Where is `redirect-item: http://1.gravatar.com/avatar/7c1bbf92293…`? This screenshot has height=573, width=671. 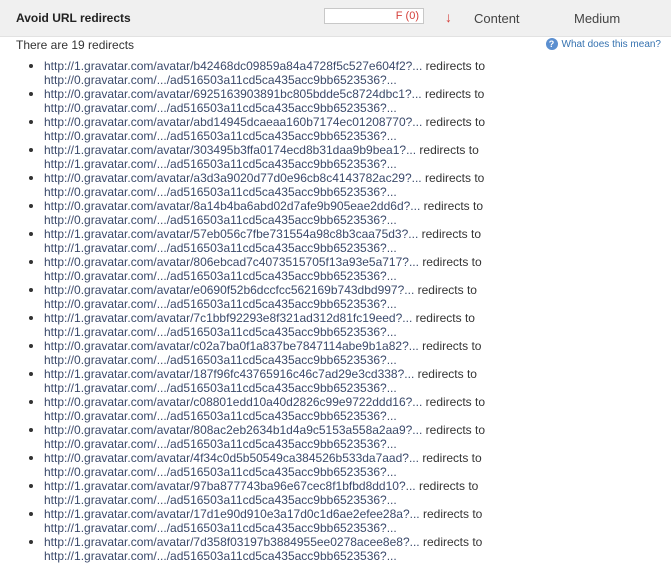
redirect-item: http://1.gravatar.com/avatar/7c1bbf92293… is located at coordinates (341, 325).